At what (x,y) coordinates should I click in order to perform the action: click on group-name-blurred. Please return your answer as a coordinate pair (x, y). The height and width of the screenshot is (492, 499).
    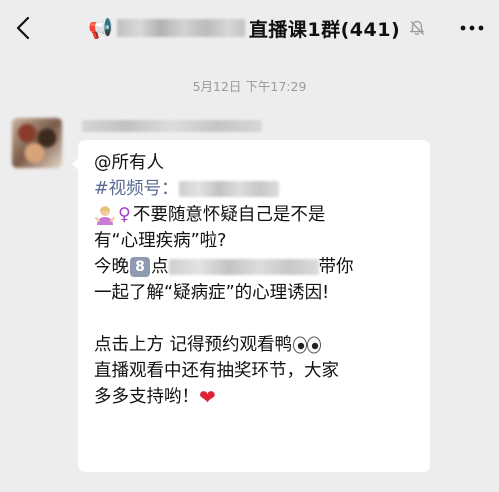
    Looking at the image, I should click on (180, 28).